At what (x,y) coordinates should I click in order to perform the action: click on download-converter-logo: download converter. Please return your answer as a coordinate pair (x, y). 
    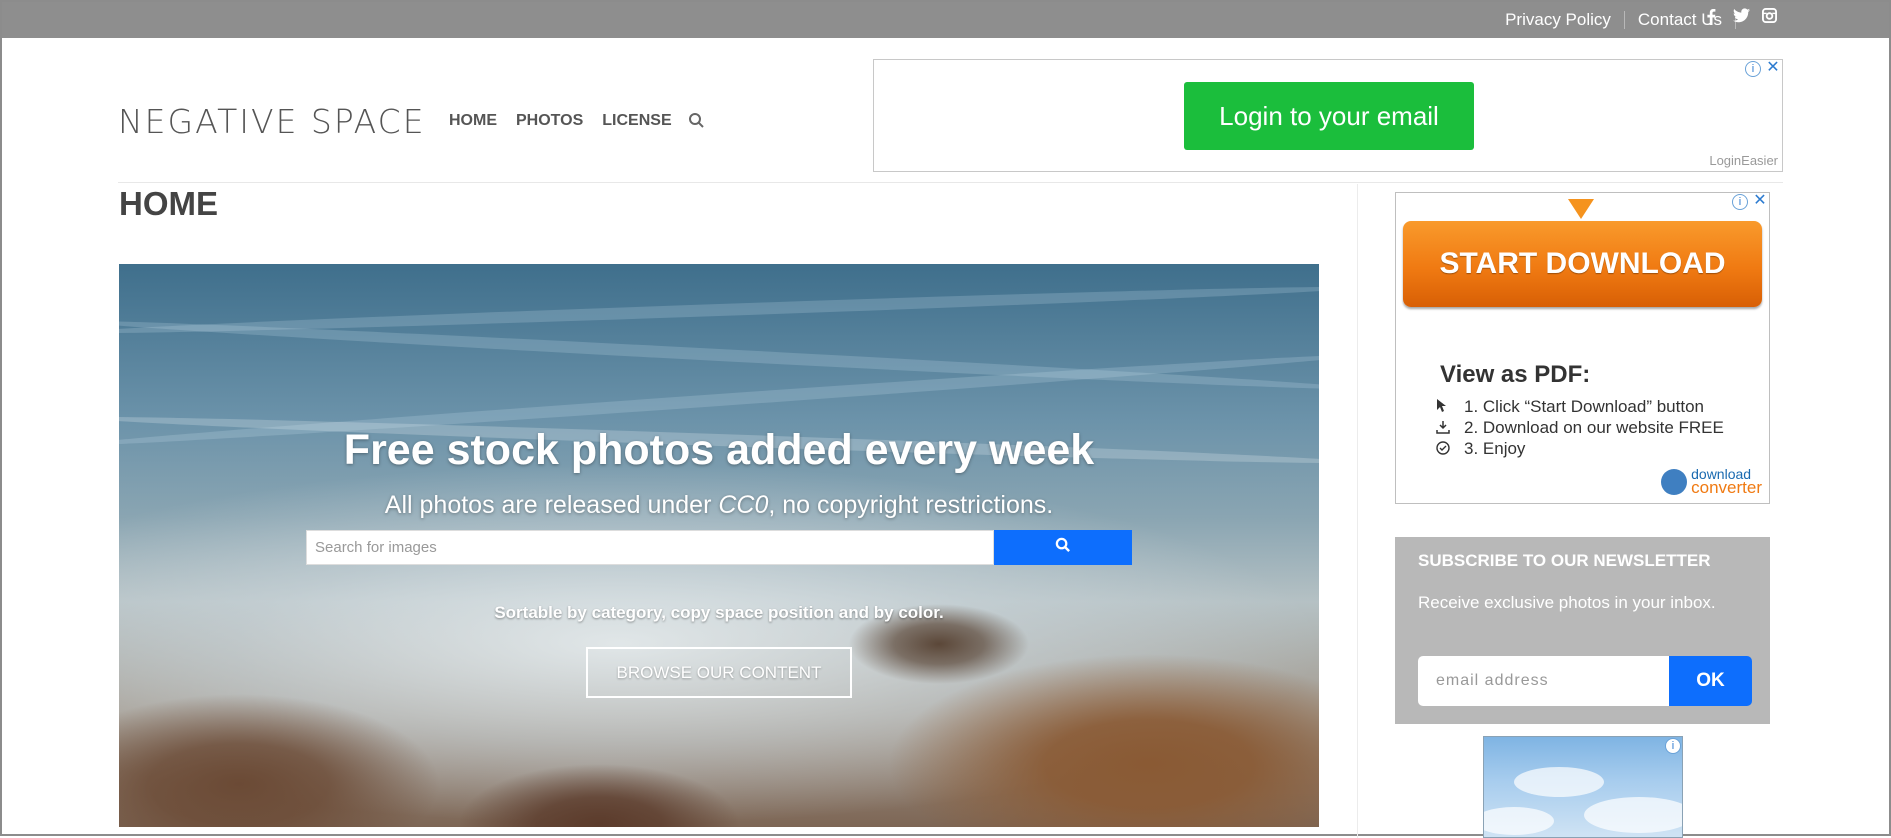
    Looking at the image, I should click on (1711, 481).